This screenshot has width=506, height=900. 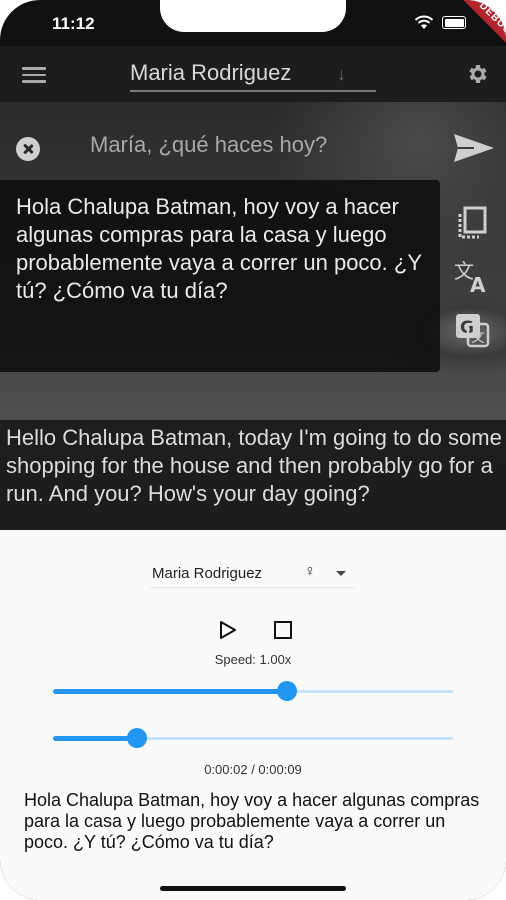 I want to click on app-bar: Maria Rodriguez ↓, so click(x=253, y=74).